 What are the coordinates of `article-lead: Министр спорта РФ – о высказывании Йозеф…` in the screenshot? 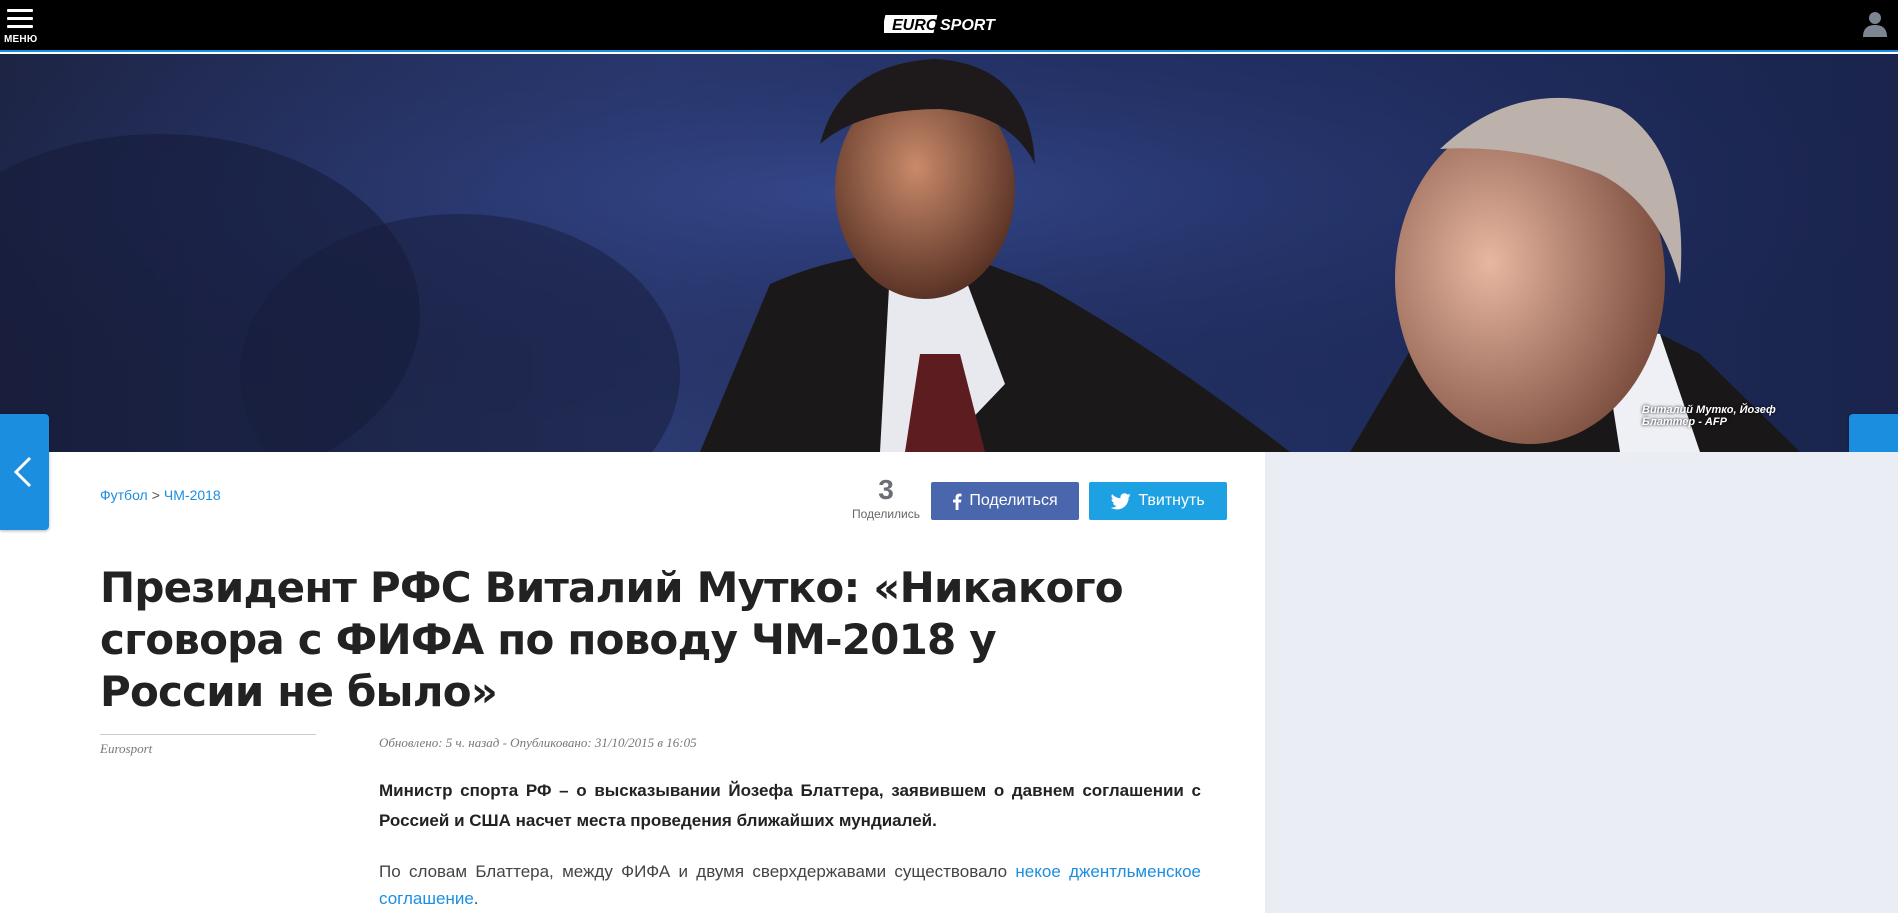 It's located at (790, 805).